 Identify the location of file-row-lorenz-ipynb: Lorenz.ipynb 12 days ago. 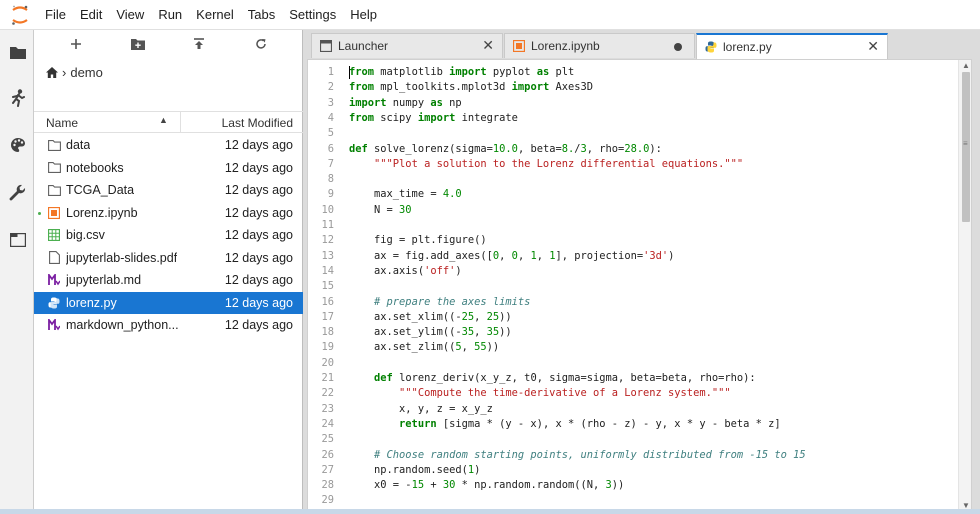
(168, 213).